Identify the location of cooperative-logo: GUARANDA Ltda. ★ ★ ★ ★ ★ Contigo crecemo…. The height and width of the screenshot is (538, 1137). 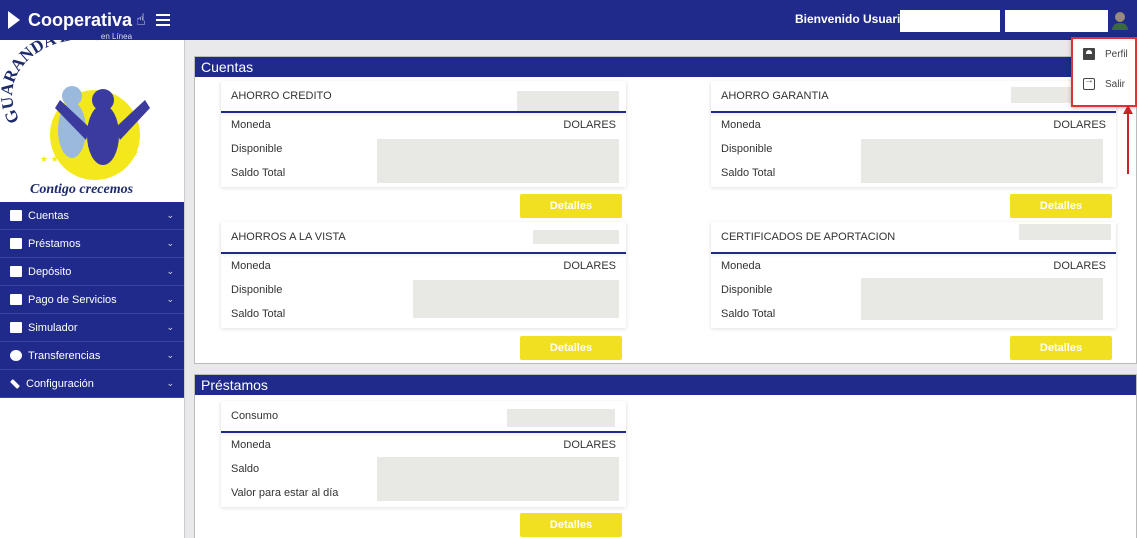
(92, 121).